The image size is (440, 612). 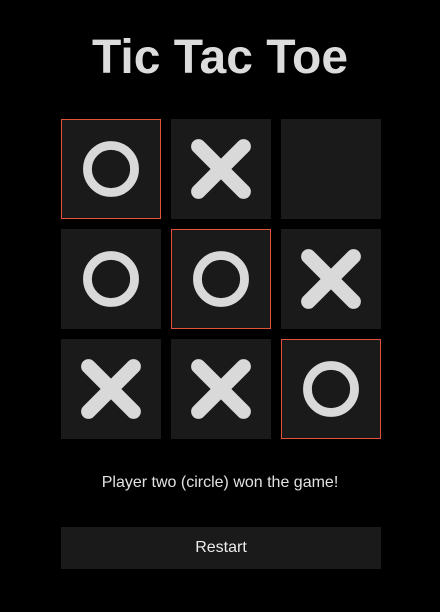 What do you see at coordinates (221, 548) in the screenshot?
I see `restart-button: Restart` at bounding box center [221, 548].